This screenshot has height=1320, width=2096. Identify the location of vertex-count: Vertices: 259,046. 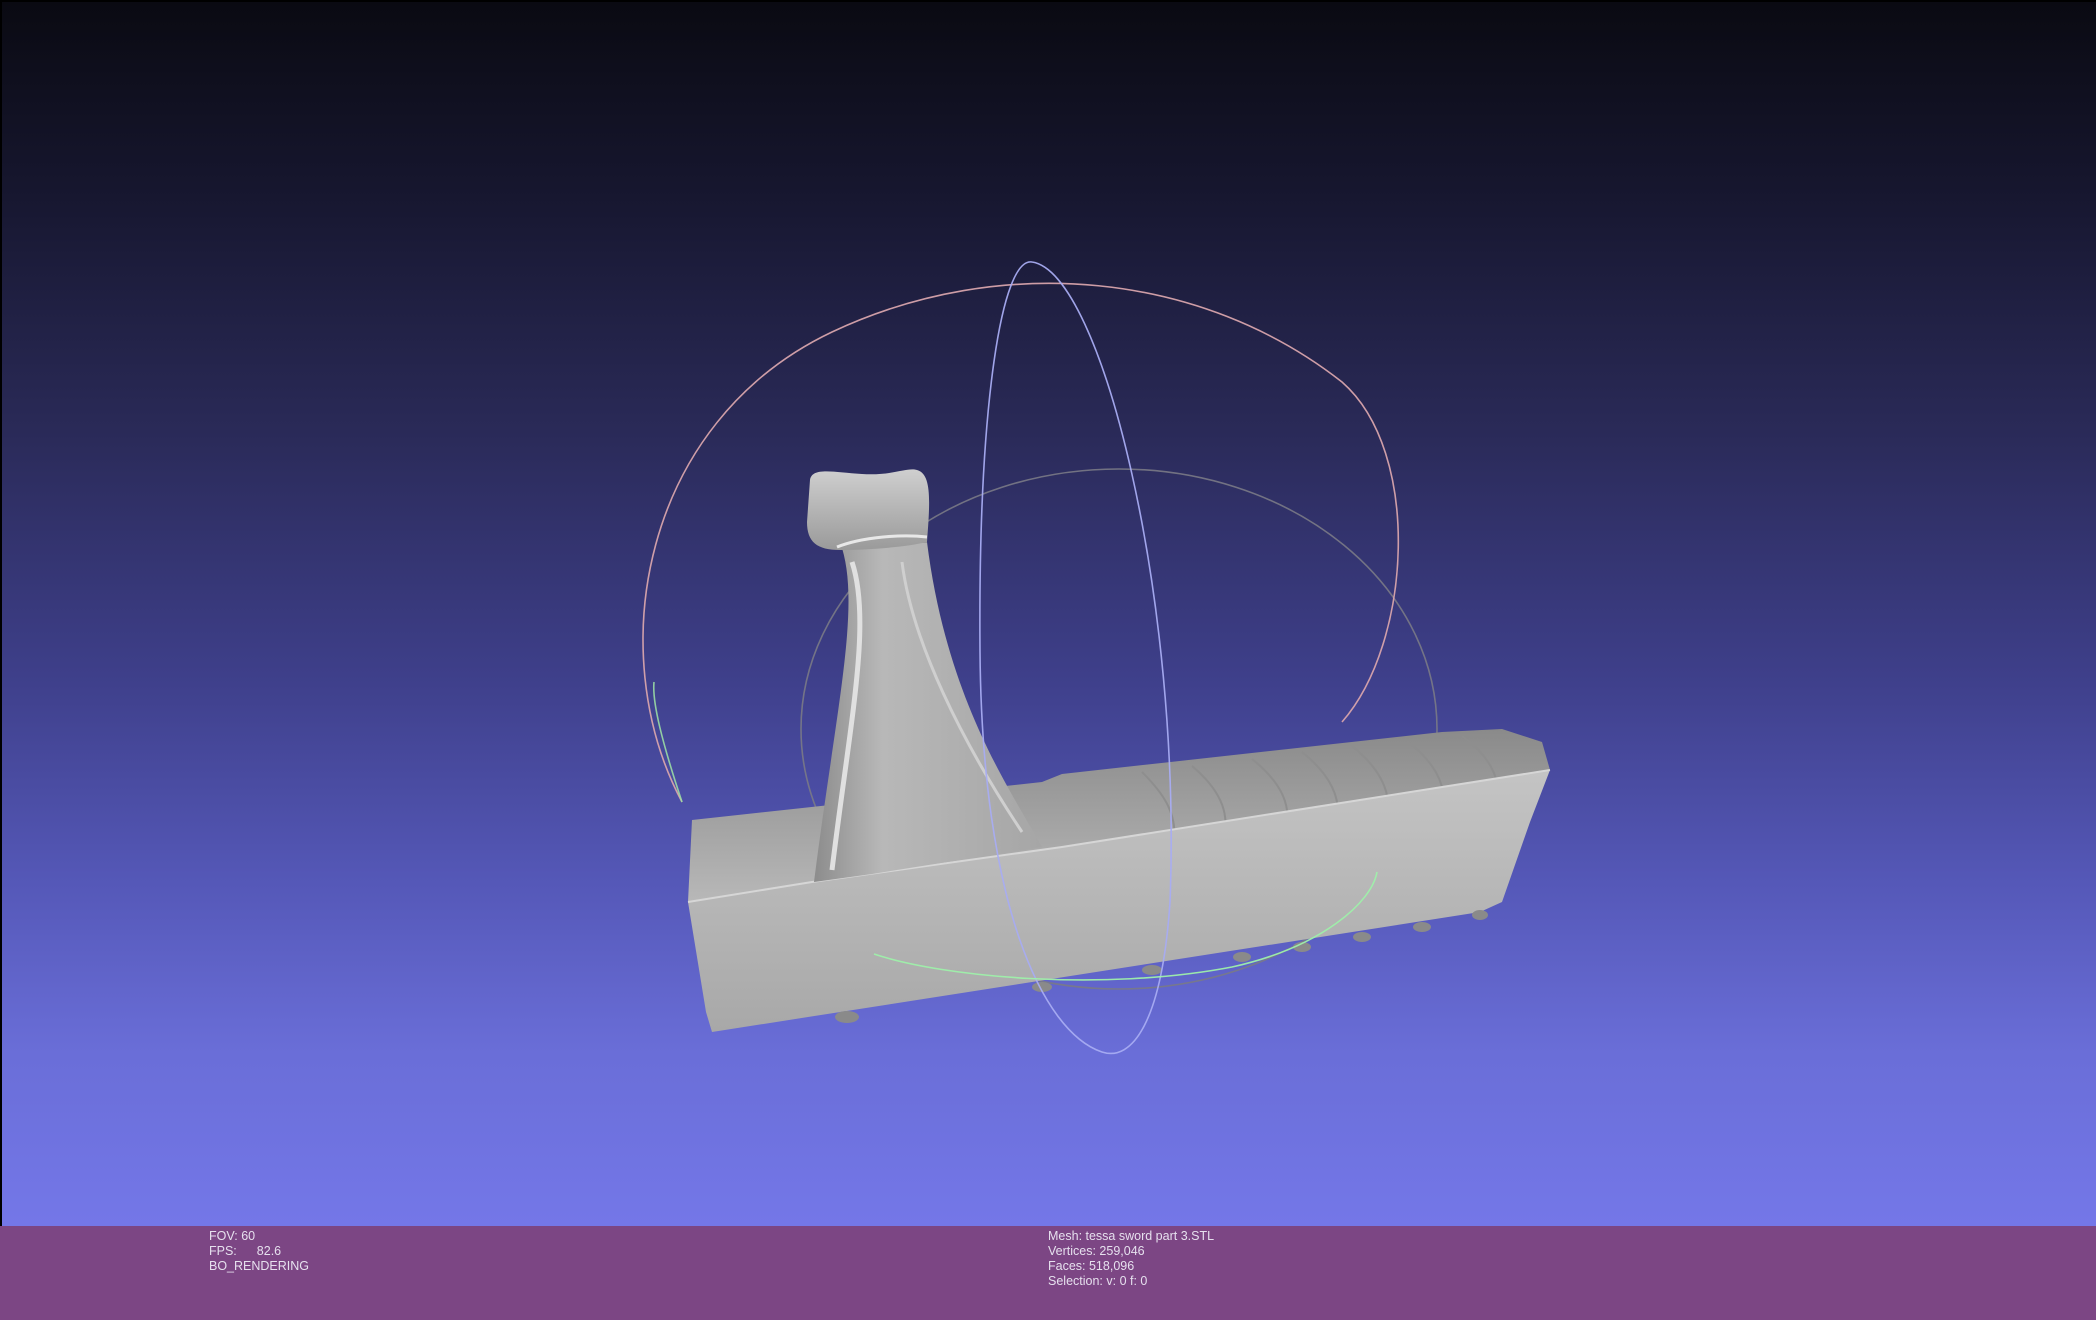
(1096, 1251).